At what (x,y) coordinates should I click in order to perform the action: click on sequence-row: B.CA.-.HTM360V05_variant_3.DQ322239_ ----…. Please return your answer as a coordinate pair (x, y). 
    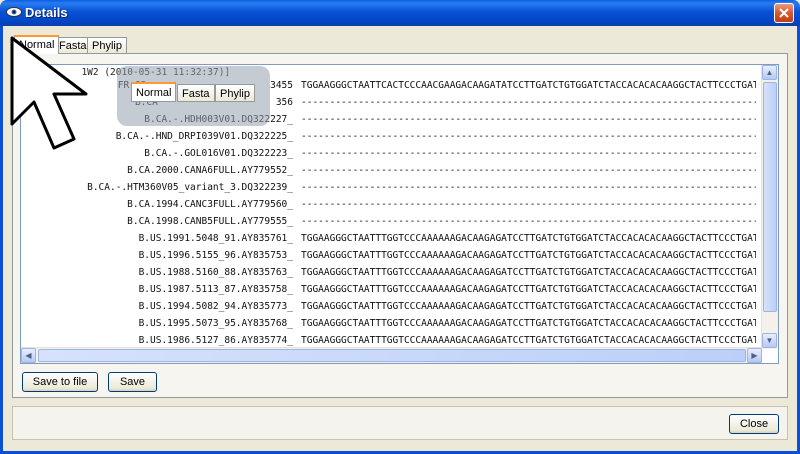
    Looking at the image, I should click on (396, 187).